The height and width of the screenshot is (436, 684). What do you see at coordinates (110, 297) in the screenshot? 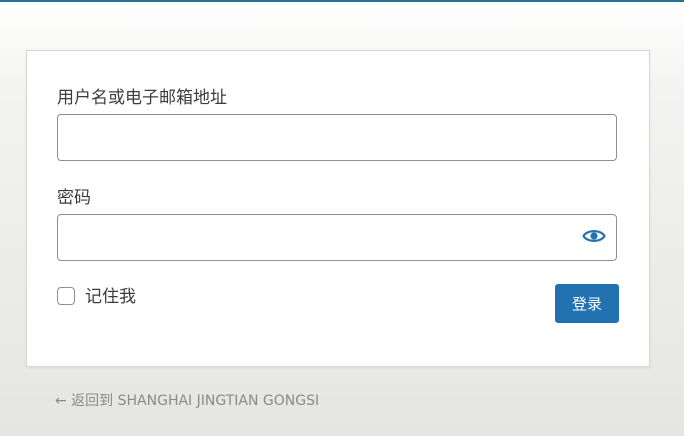
I see `remember-me-label: 记住我` at bounding box center [110, 297].